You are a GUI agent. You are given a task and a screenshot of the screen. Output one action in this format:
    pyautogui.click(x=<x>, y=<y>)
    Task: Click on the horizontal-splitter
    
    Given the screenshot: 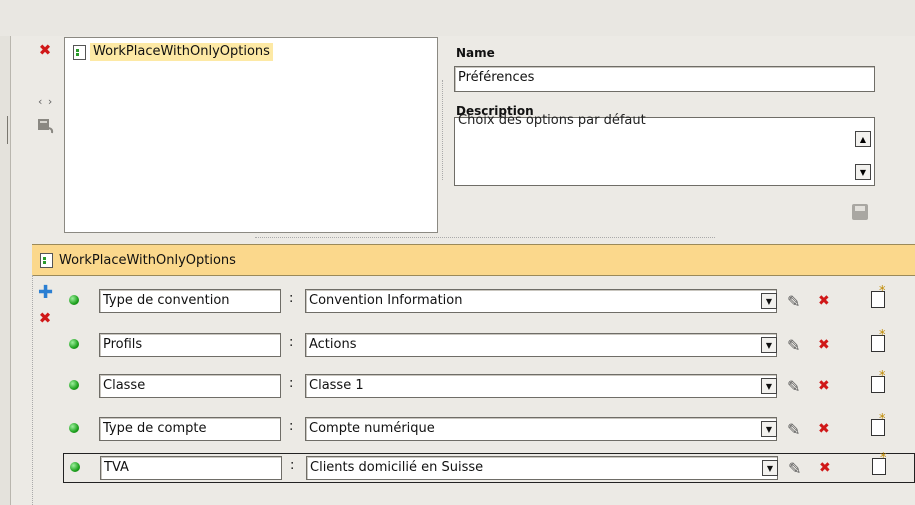 What is the action you would take?
    pyautogui.click(x=485, y=237)
    